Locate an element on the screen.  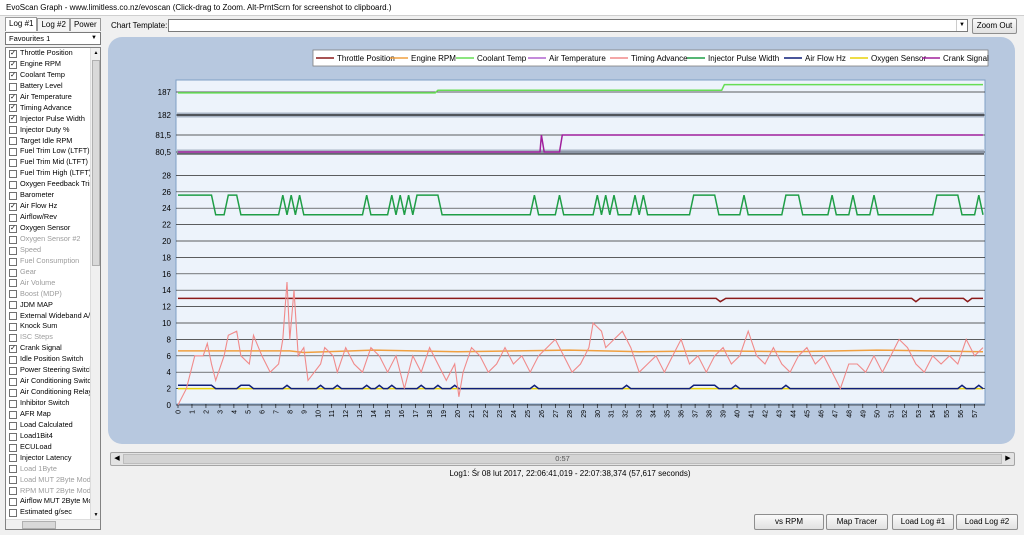
favourites-select: Favourites 1 ▼ is located at coordinates (53, 38).